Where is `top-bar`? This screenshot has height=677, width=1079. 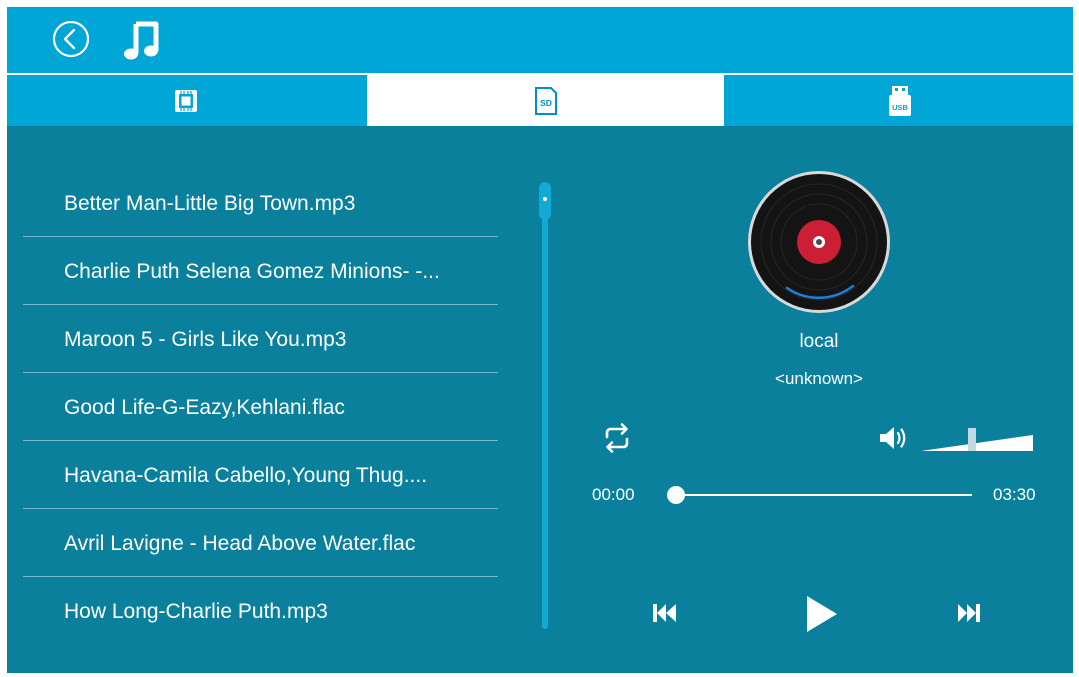
top-bar is located at coordinates (540, 40).